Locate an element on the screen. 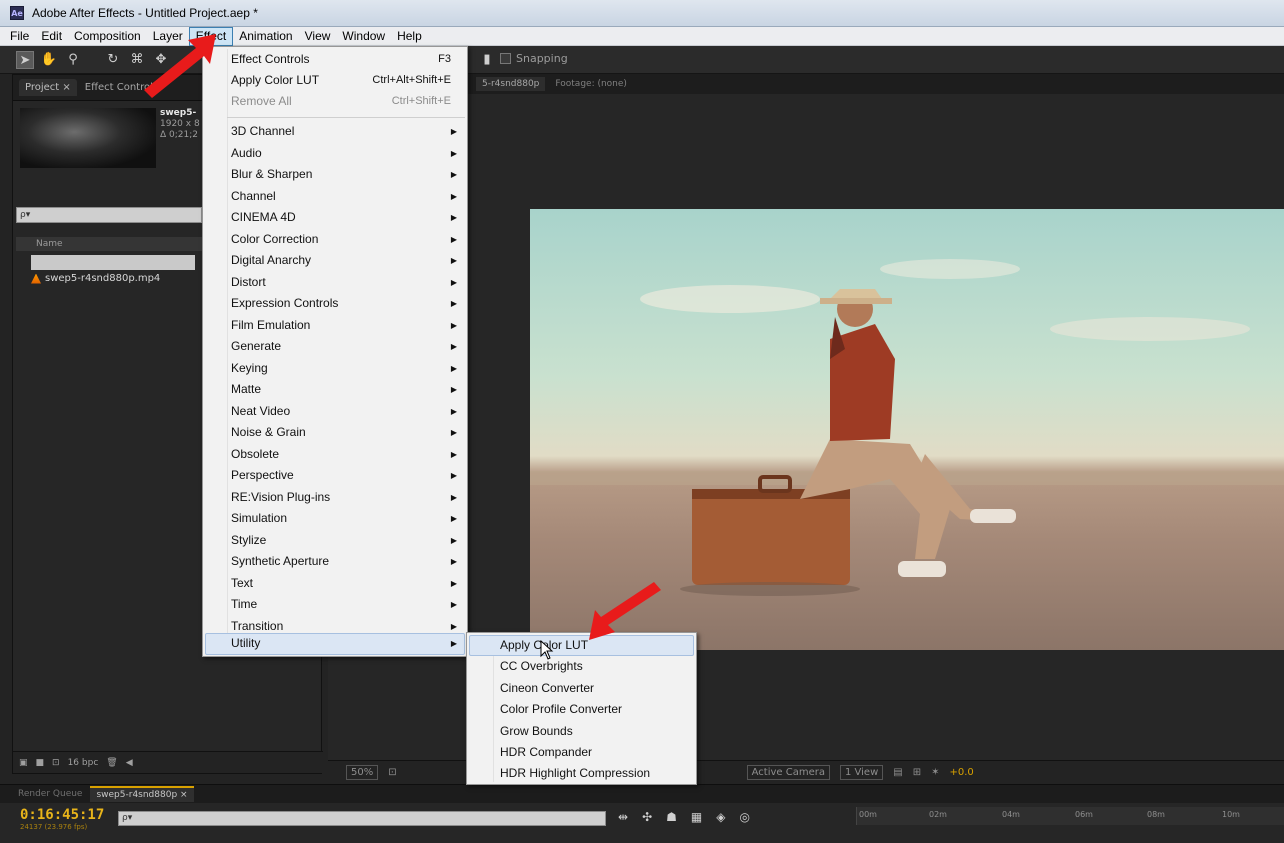 This screenshot has width=1284, height=843. scroll-left-icon: ◀ is located at coordinates (129, 763).